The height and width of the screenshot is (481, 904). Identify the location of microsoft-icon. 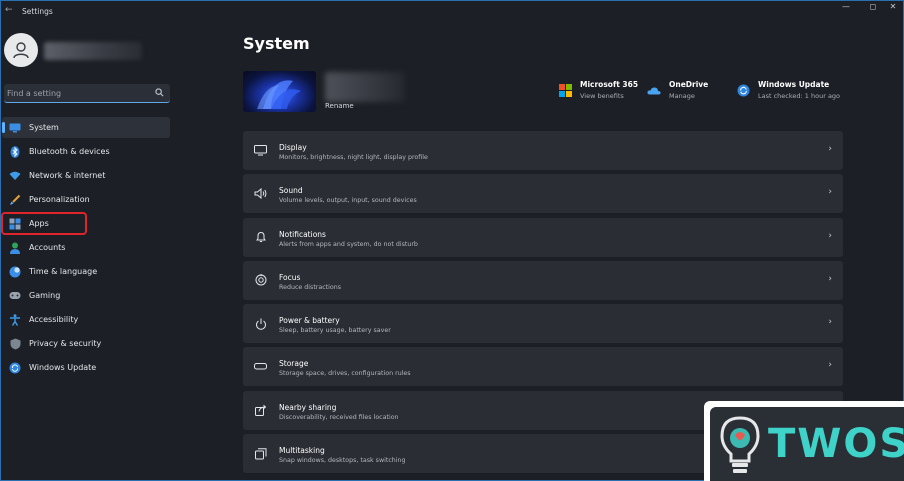
(565, 90).